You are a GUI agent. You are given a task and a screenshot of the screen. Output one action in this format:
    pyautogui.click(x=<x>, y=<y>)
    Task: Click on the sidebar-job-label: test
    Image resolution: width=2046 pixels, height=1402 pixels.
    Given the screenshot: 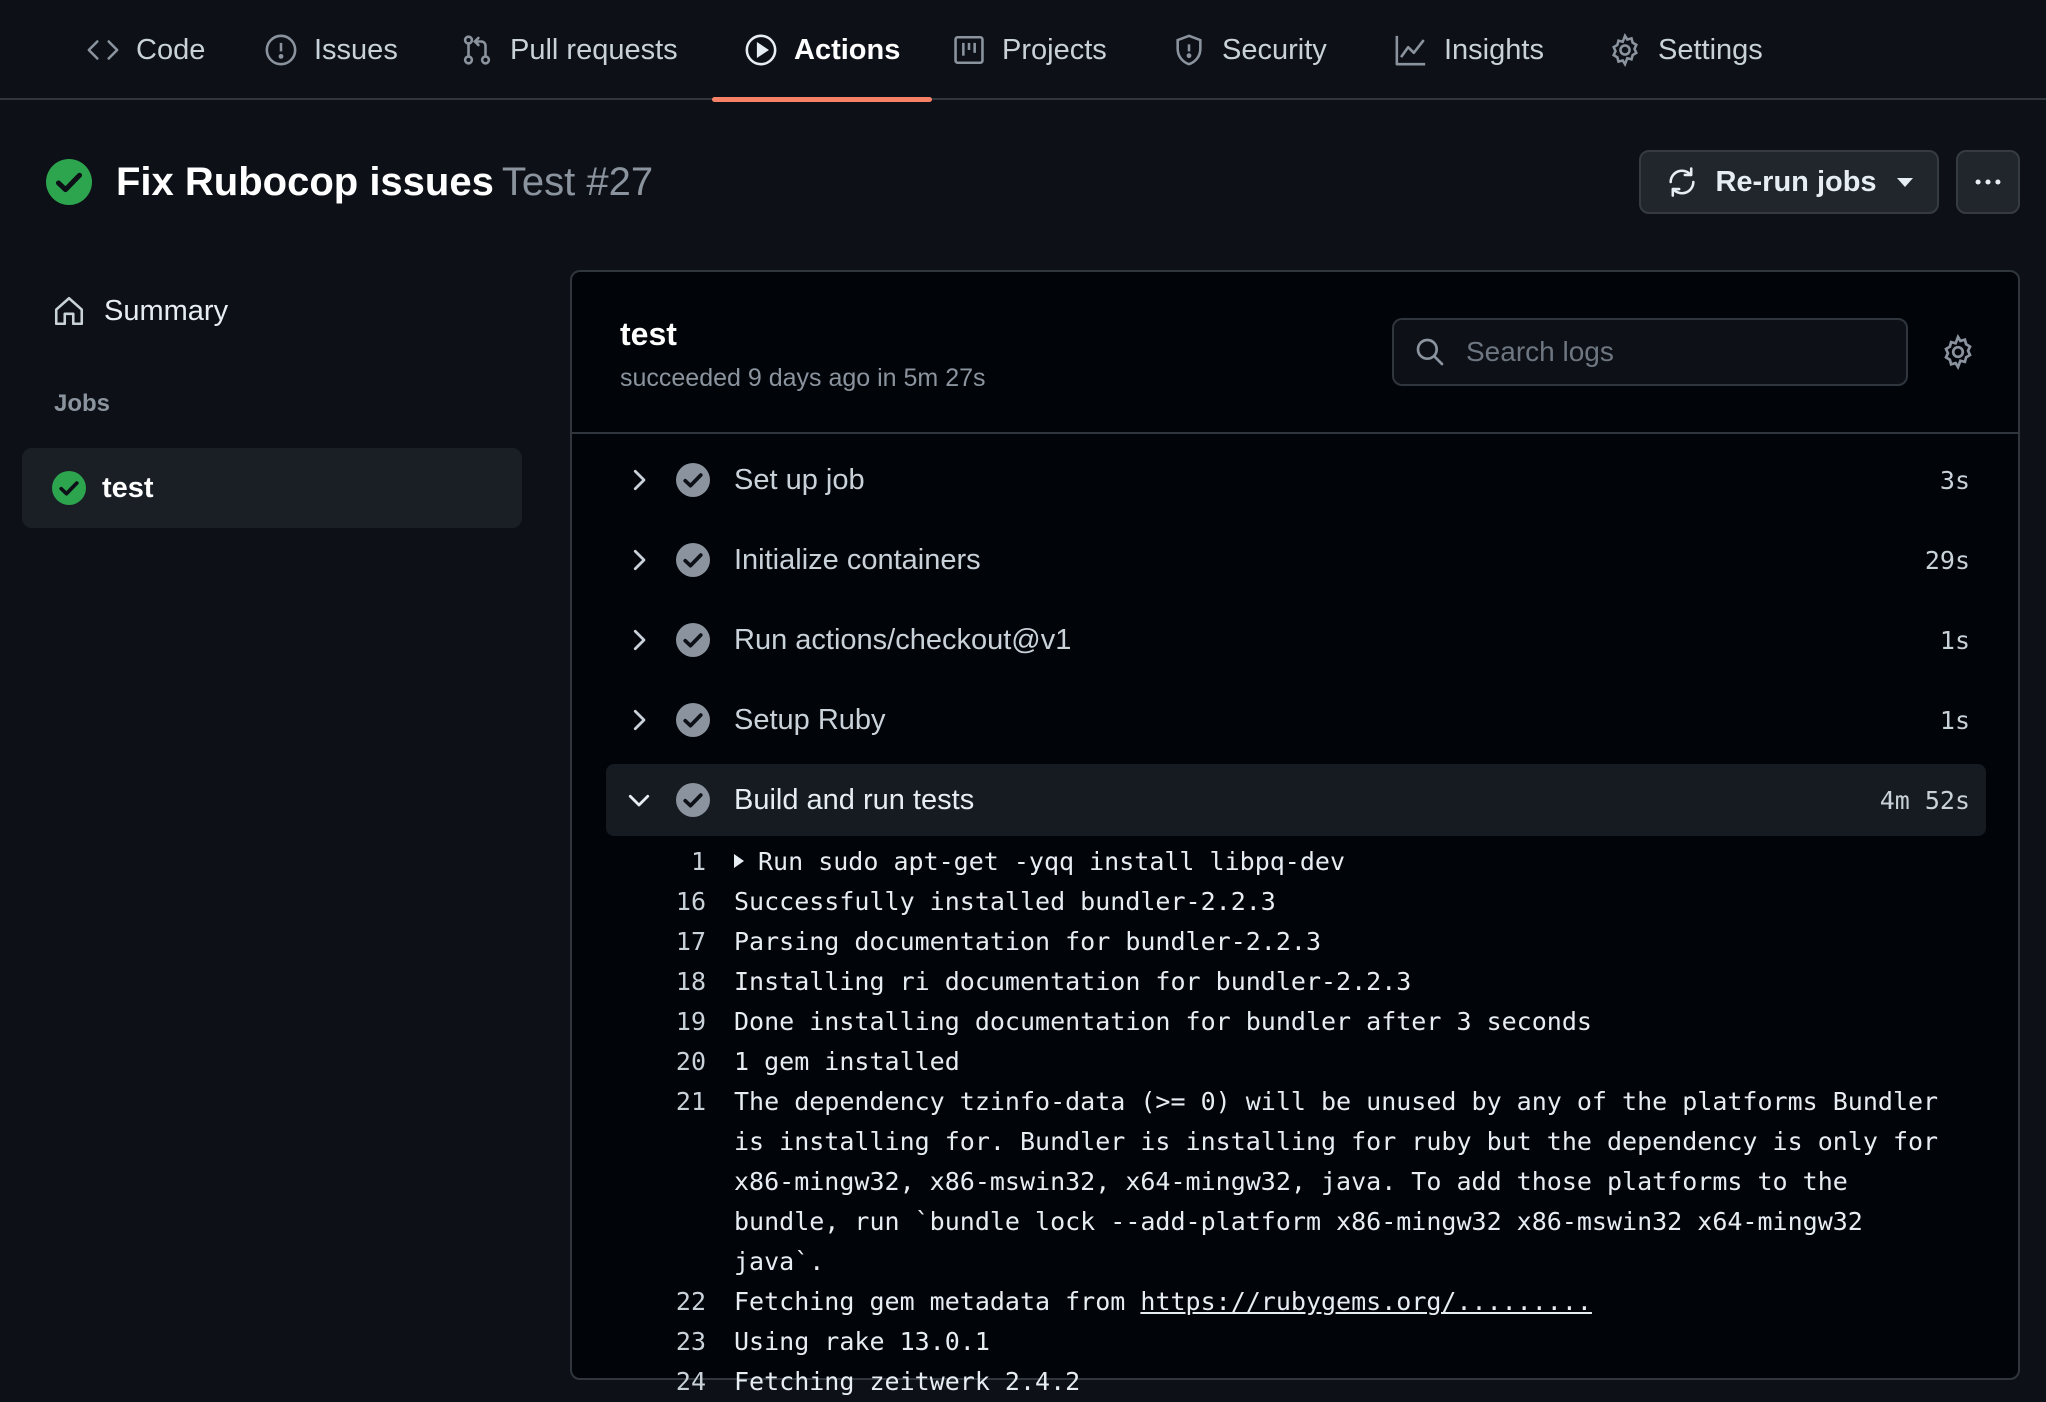 What is the action you would take?
    pyautogui.click(x=128, y=487)
    